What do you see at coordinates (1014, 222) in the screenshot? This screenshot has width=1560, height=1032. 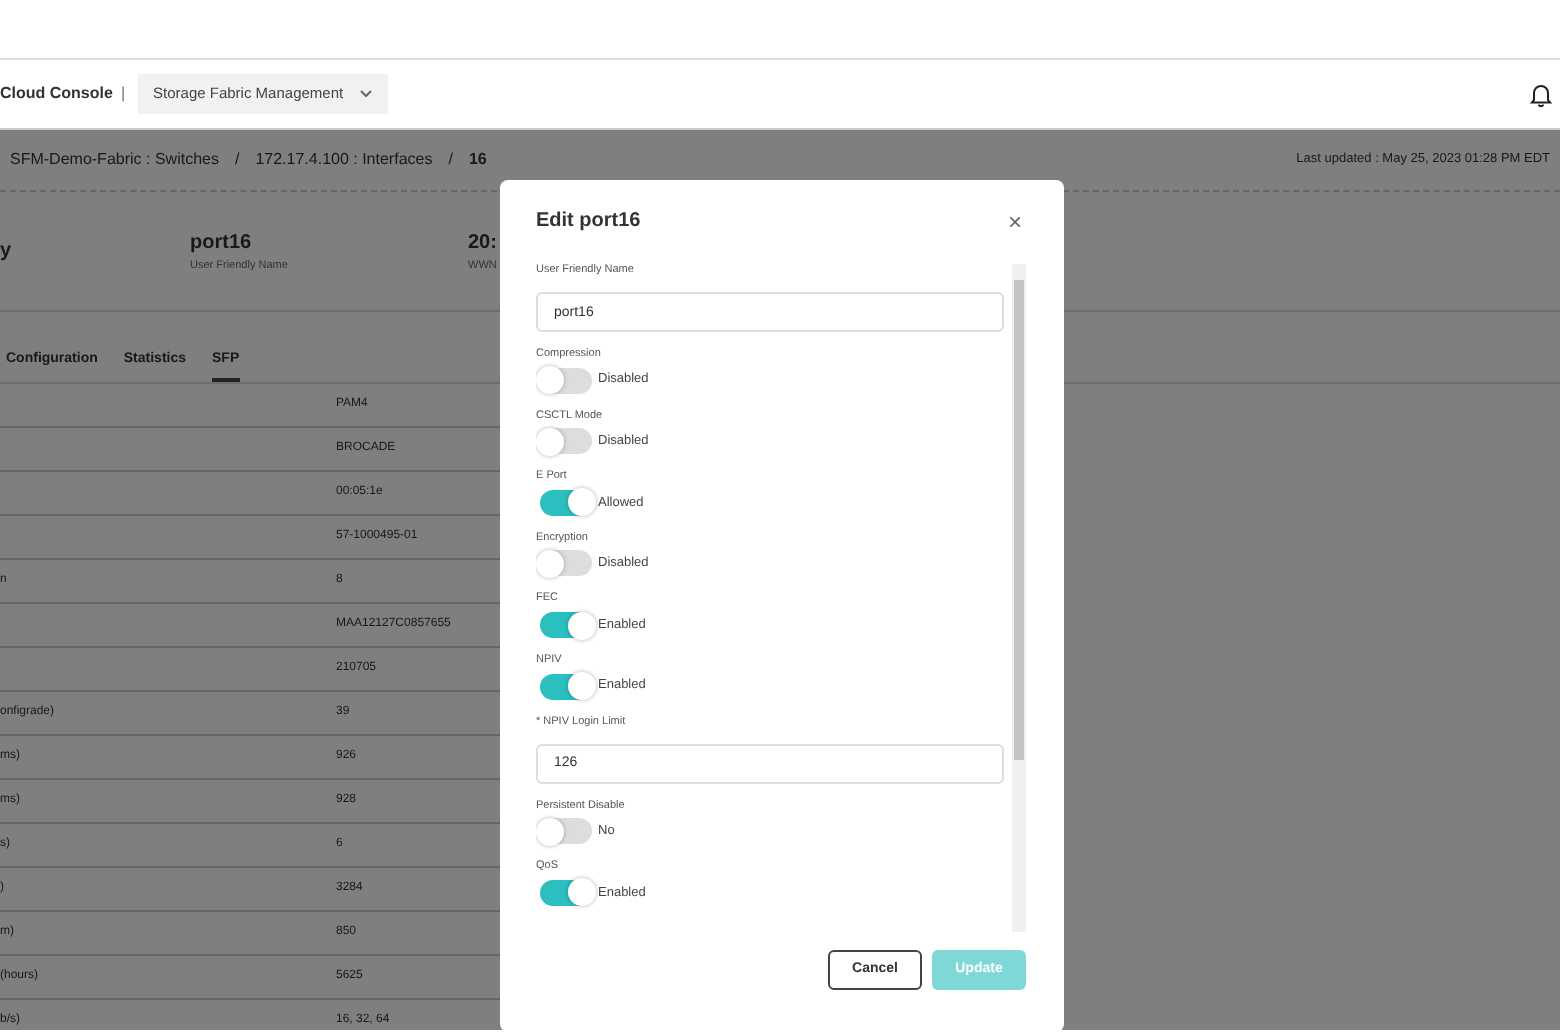 I see `close-button: ×` at bounding box center [1014, 222].